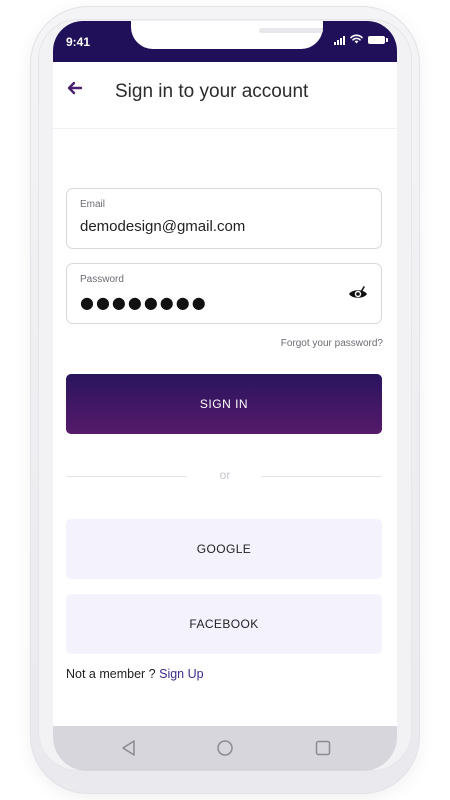  What do you see at coordinates (291, 30) in the screenshot?
I see `speaker-grille` at bounding box center [291, 30].